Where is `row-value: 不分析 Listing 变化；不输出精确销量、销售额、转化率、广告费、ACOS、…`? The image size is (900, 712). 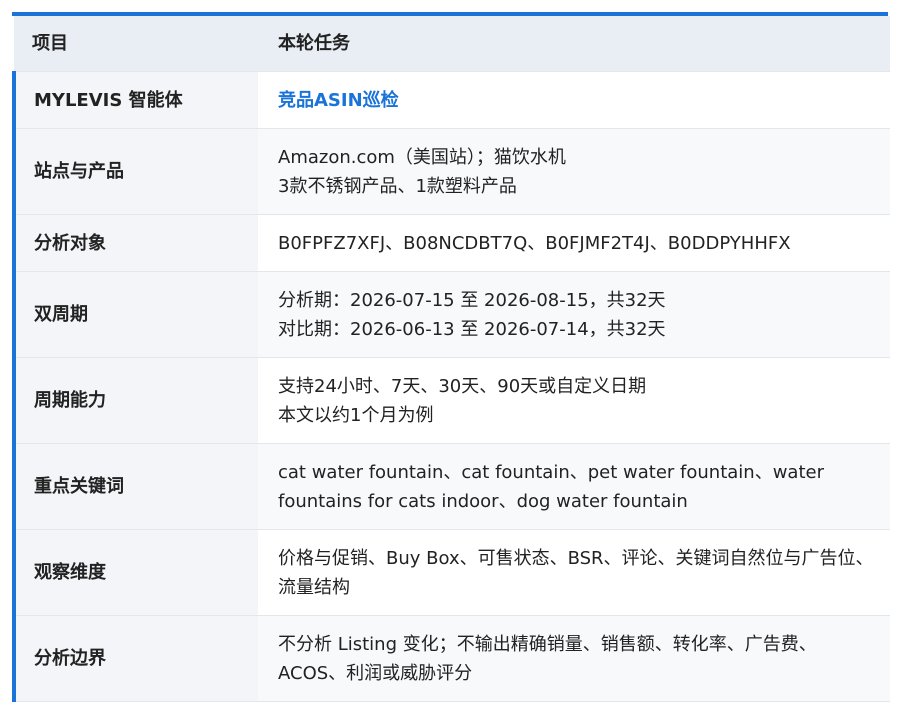 row-value: 不分析 Listing 变化；不输出精确销量、销售额、转化率、广告费、ACOS、… is located at coordinates (574, 658).